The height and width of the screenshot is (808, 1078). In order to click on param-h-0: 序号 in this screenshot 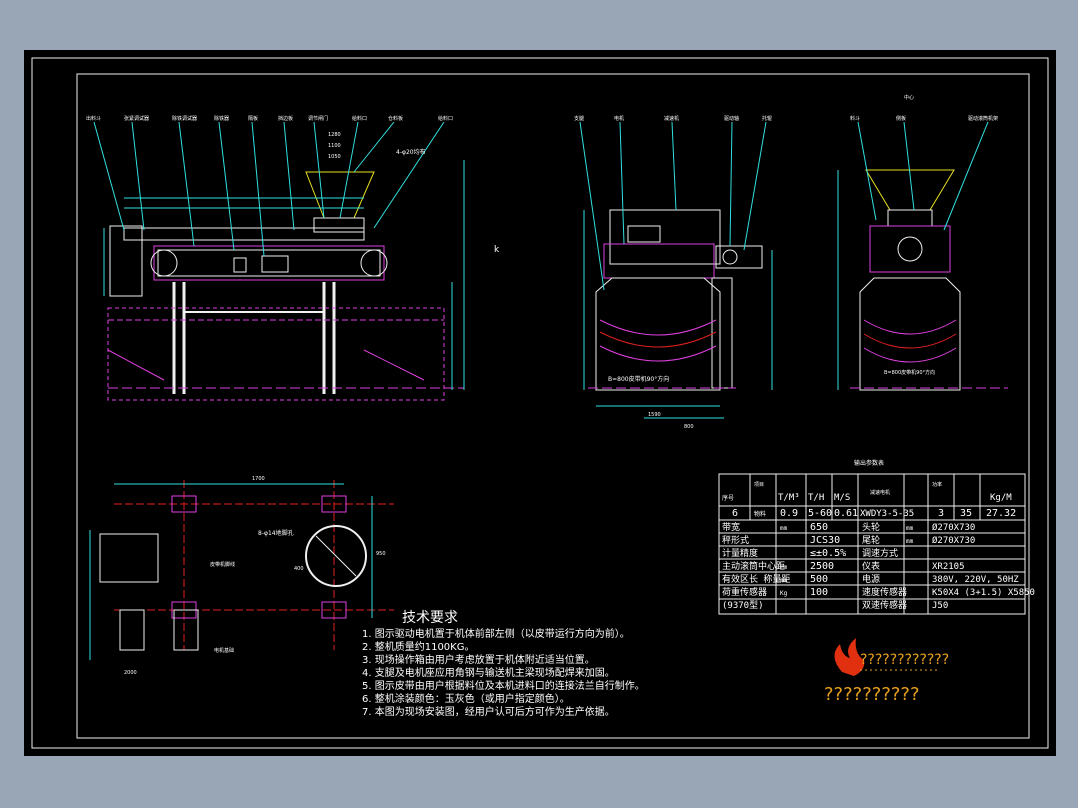, I will do `click(728, 498)`.